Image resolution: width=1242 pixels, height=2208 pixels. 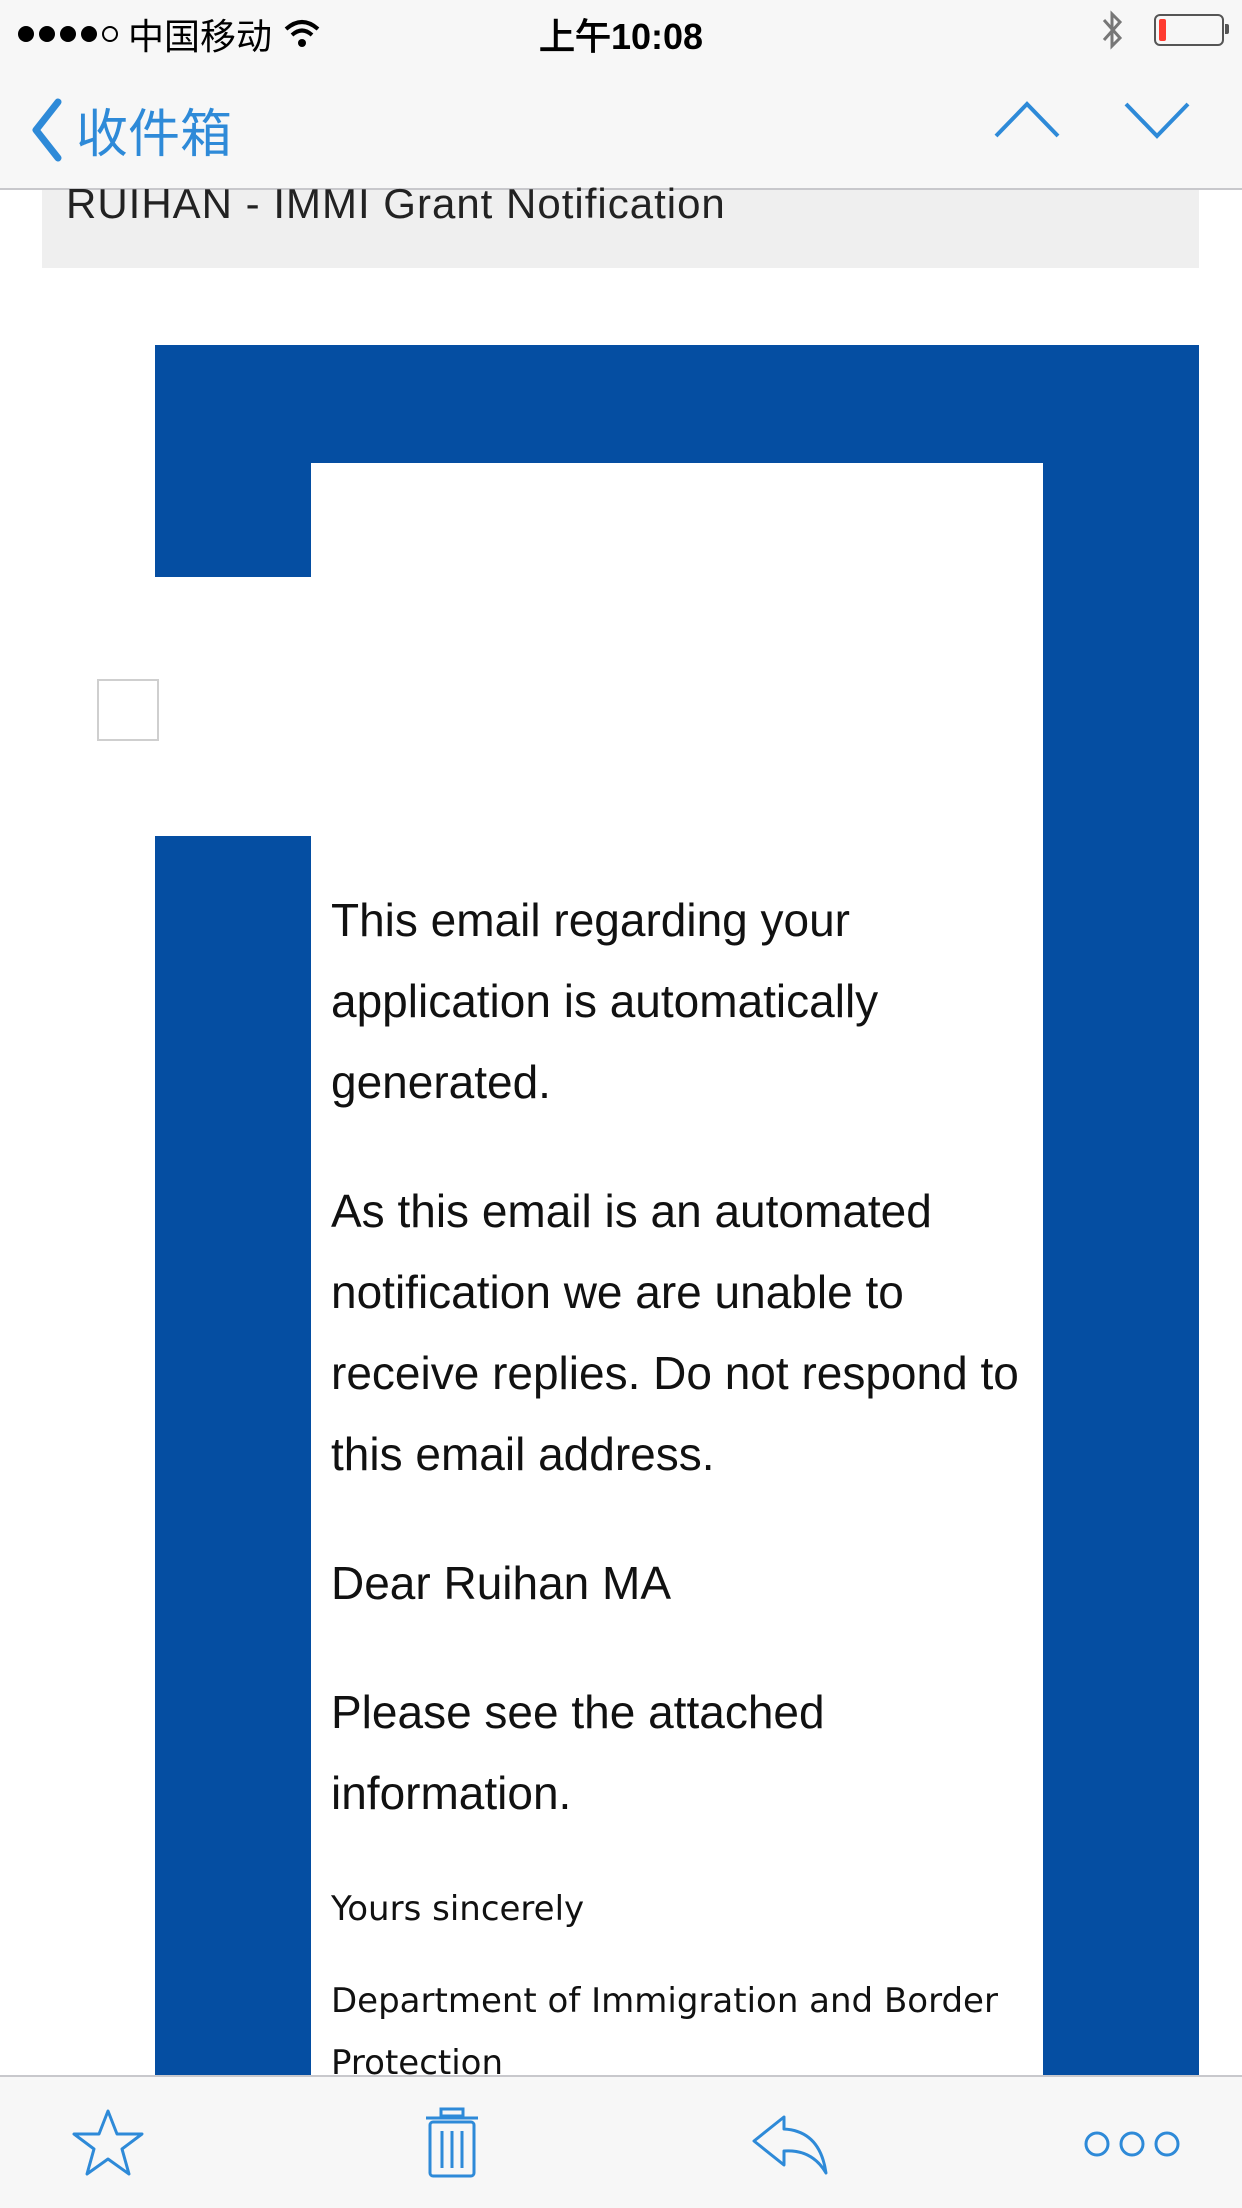 I want to click on email-subject: RUIHAN - IMMI Grant Notification, so click(x=396, y=203).